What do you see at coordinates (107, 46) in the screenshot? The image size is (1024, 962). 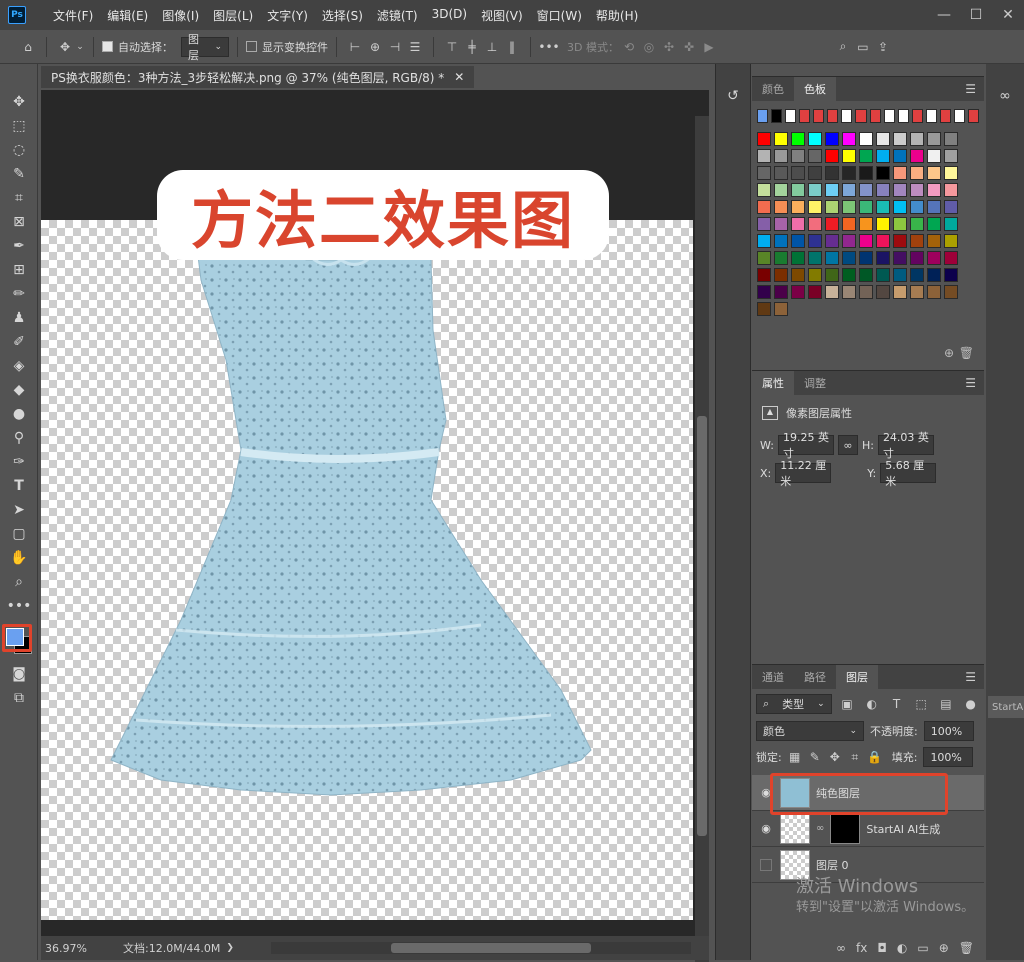 I see `auto-select-checkbox` at bounding box center [107, 46].